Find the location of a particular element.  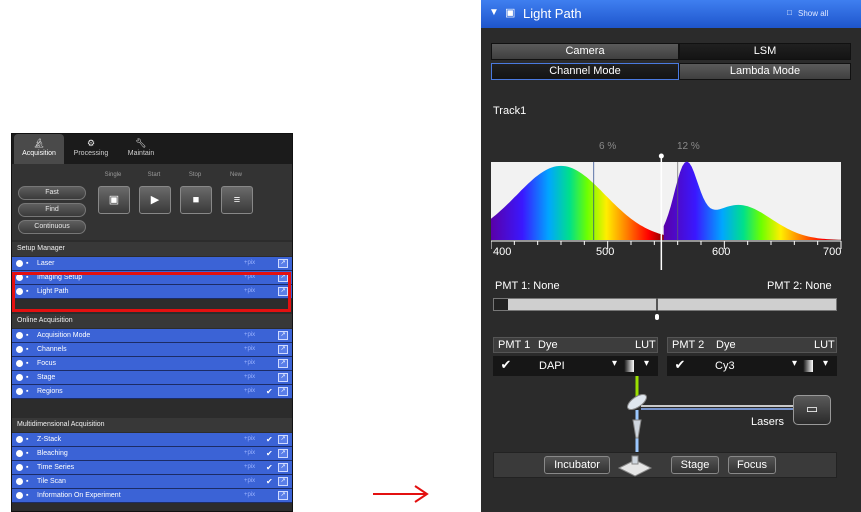

focus-button: Focus is located at coordinates (752, 465).